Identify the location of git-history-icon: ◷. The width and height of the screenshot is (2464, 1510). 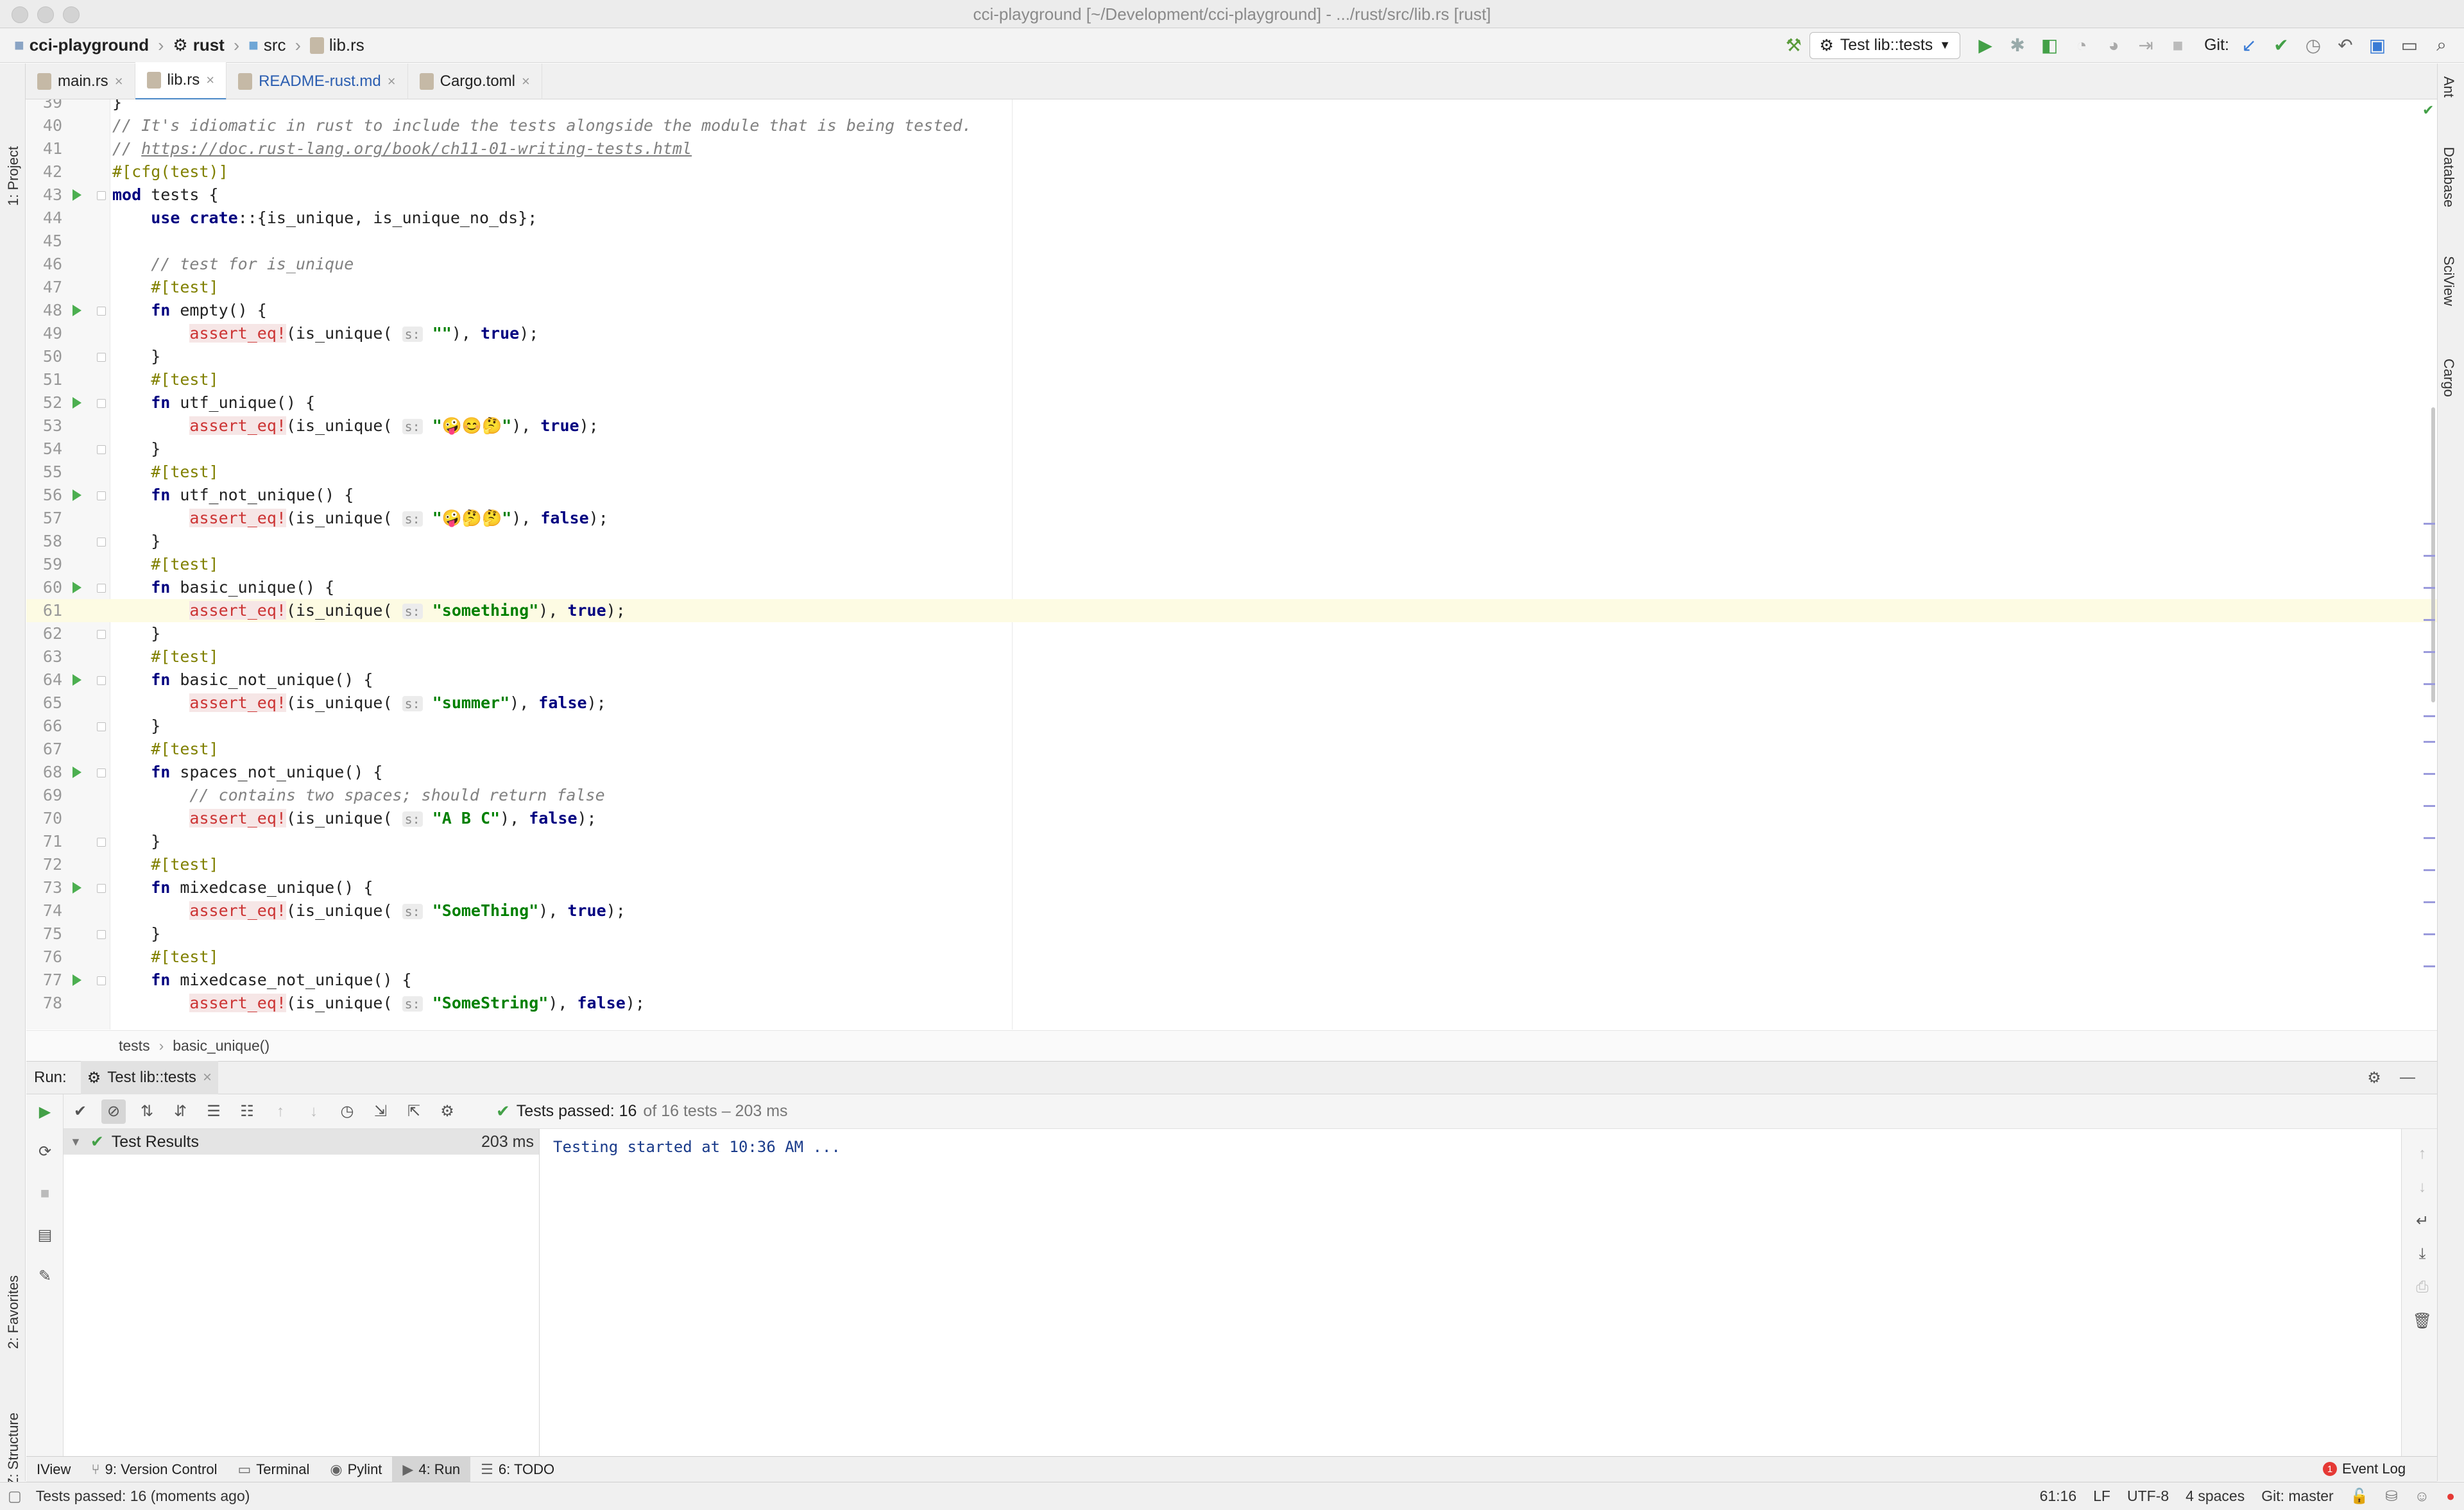
(2313, 45).